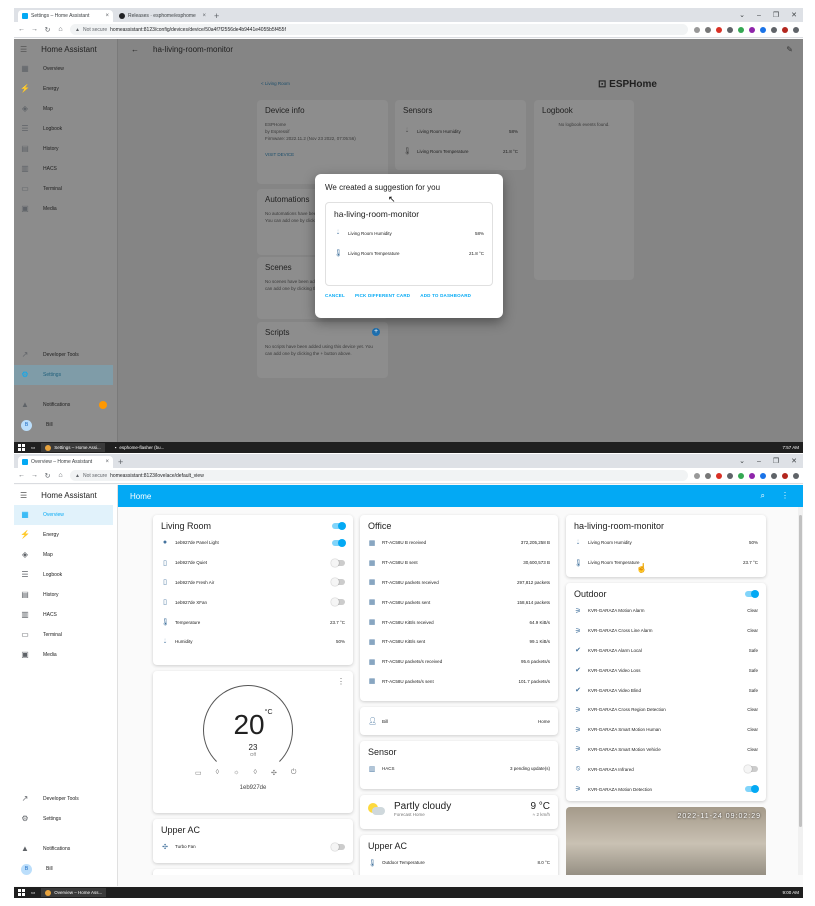  What do you see at coordinates (63, 819) in the screenshot?
I see `sidebar-item-settings: ⚙ Settings` at bounding box center [63, 819].